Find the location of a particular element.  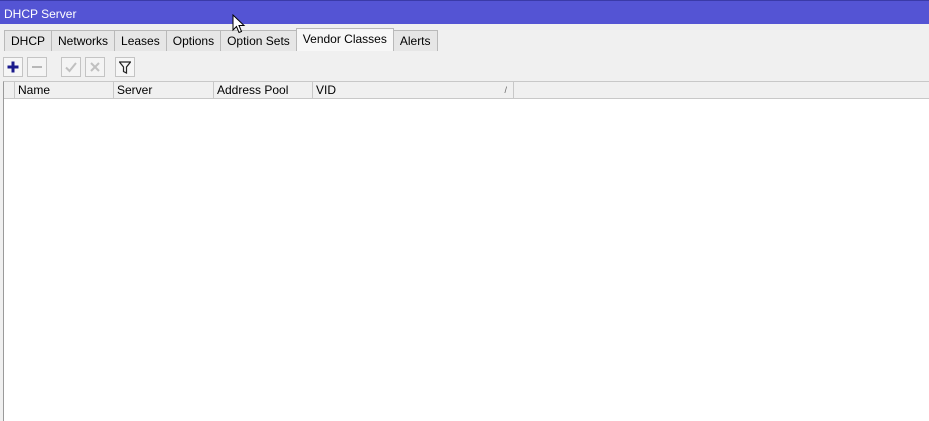

remove-icon is located at coordinates (37, 67).